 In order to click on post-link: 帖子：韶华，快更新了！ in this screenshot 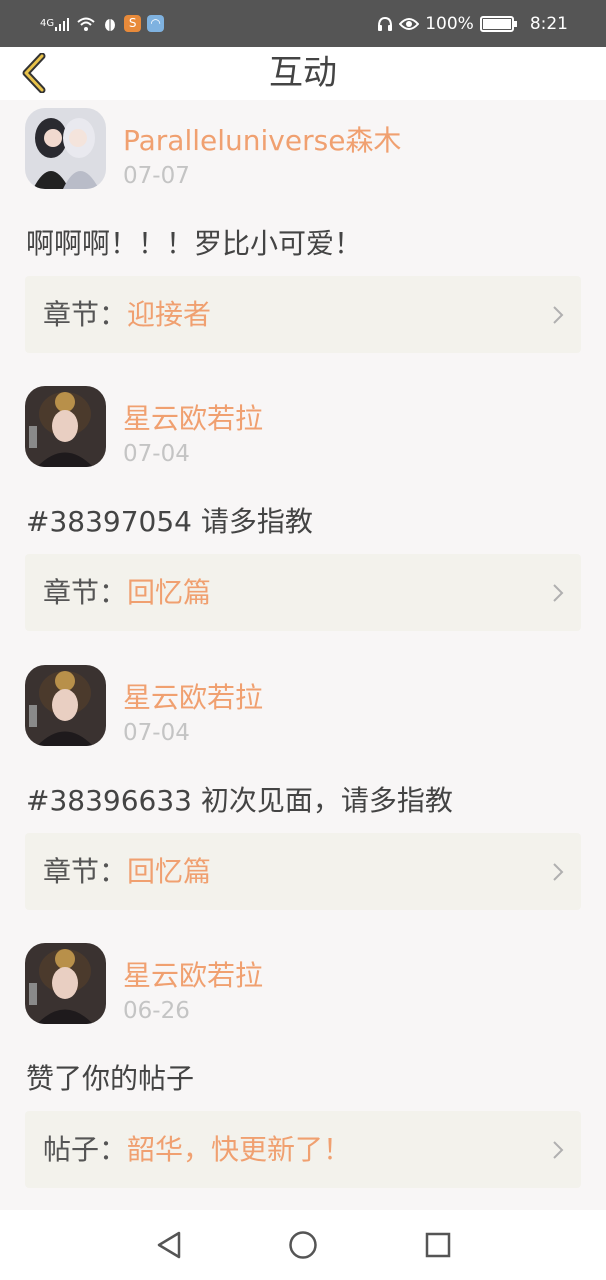, I will do `click(303, 1149)`.